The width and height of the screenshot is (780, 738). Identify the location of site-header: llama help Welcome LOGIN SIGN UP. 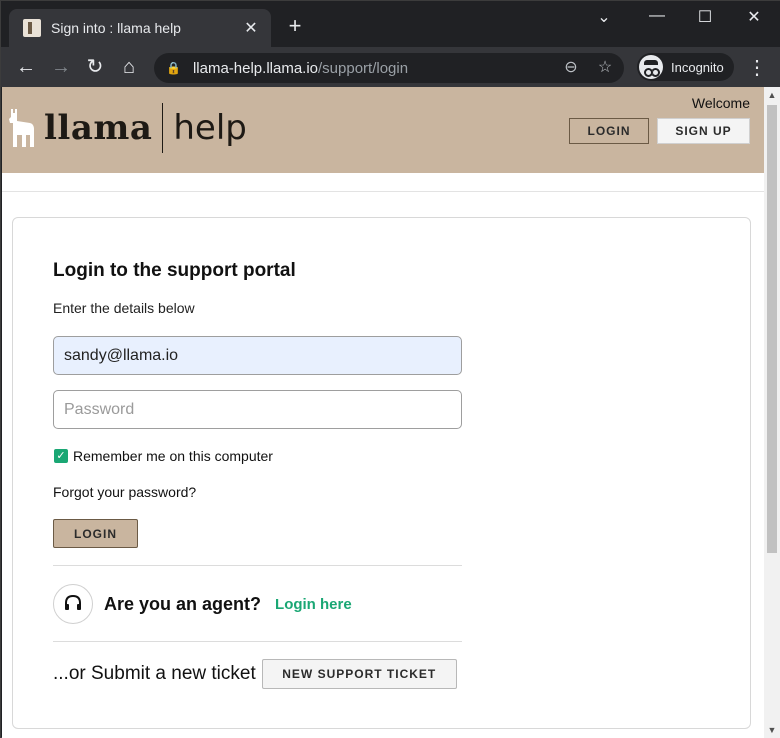
(383, 130).